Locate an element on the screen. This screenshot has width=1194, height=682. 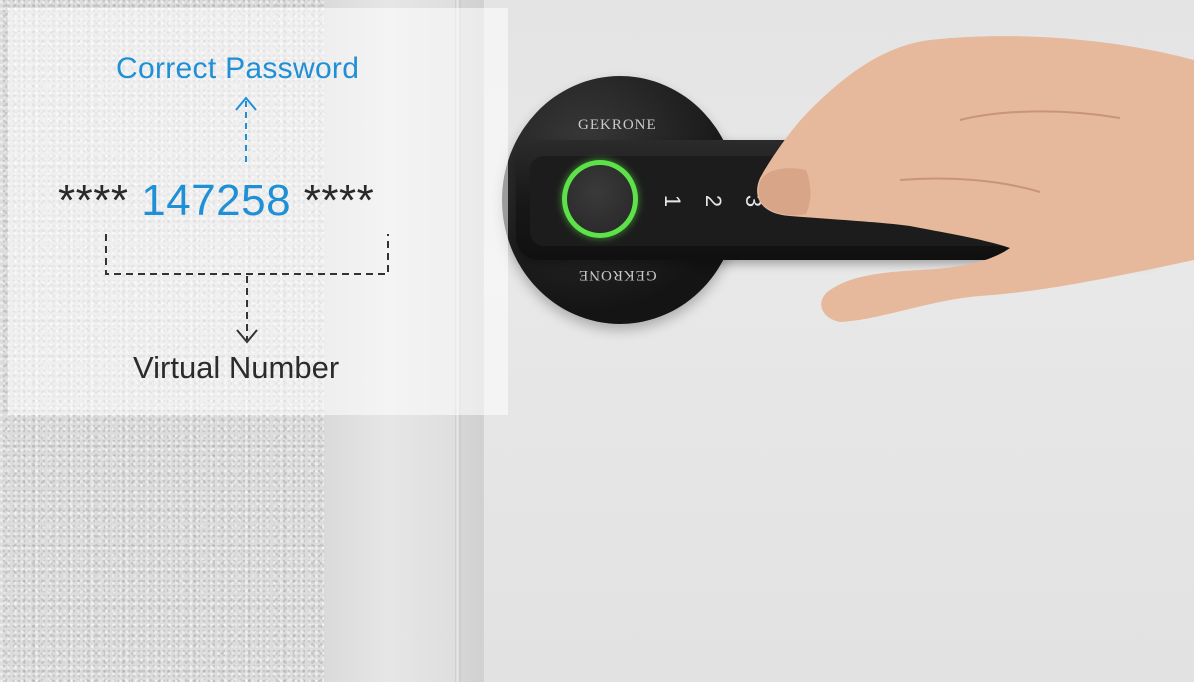
password-digits: 147258 is located at coordinates (216, 200).